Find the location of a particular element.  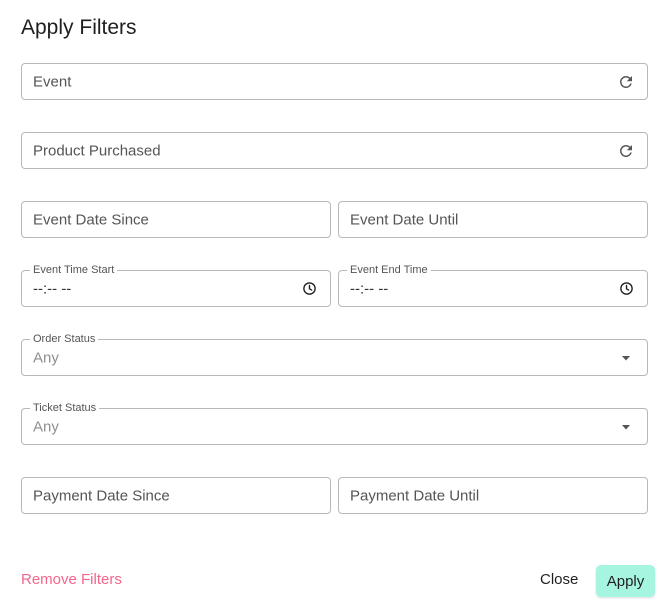

event-time-start-value: --:-- -- is located at coordinates (52, 288).